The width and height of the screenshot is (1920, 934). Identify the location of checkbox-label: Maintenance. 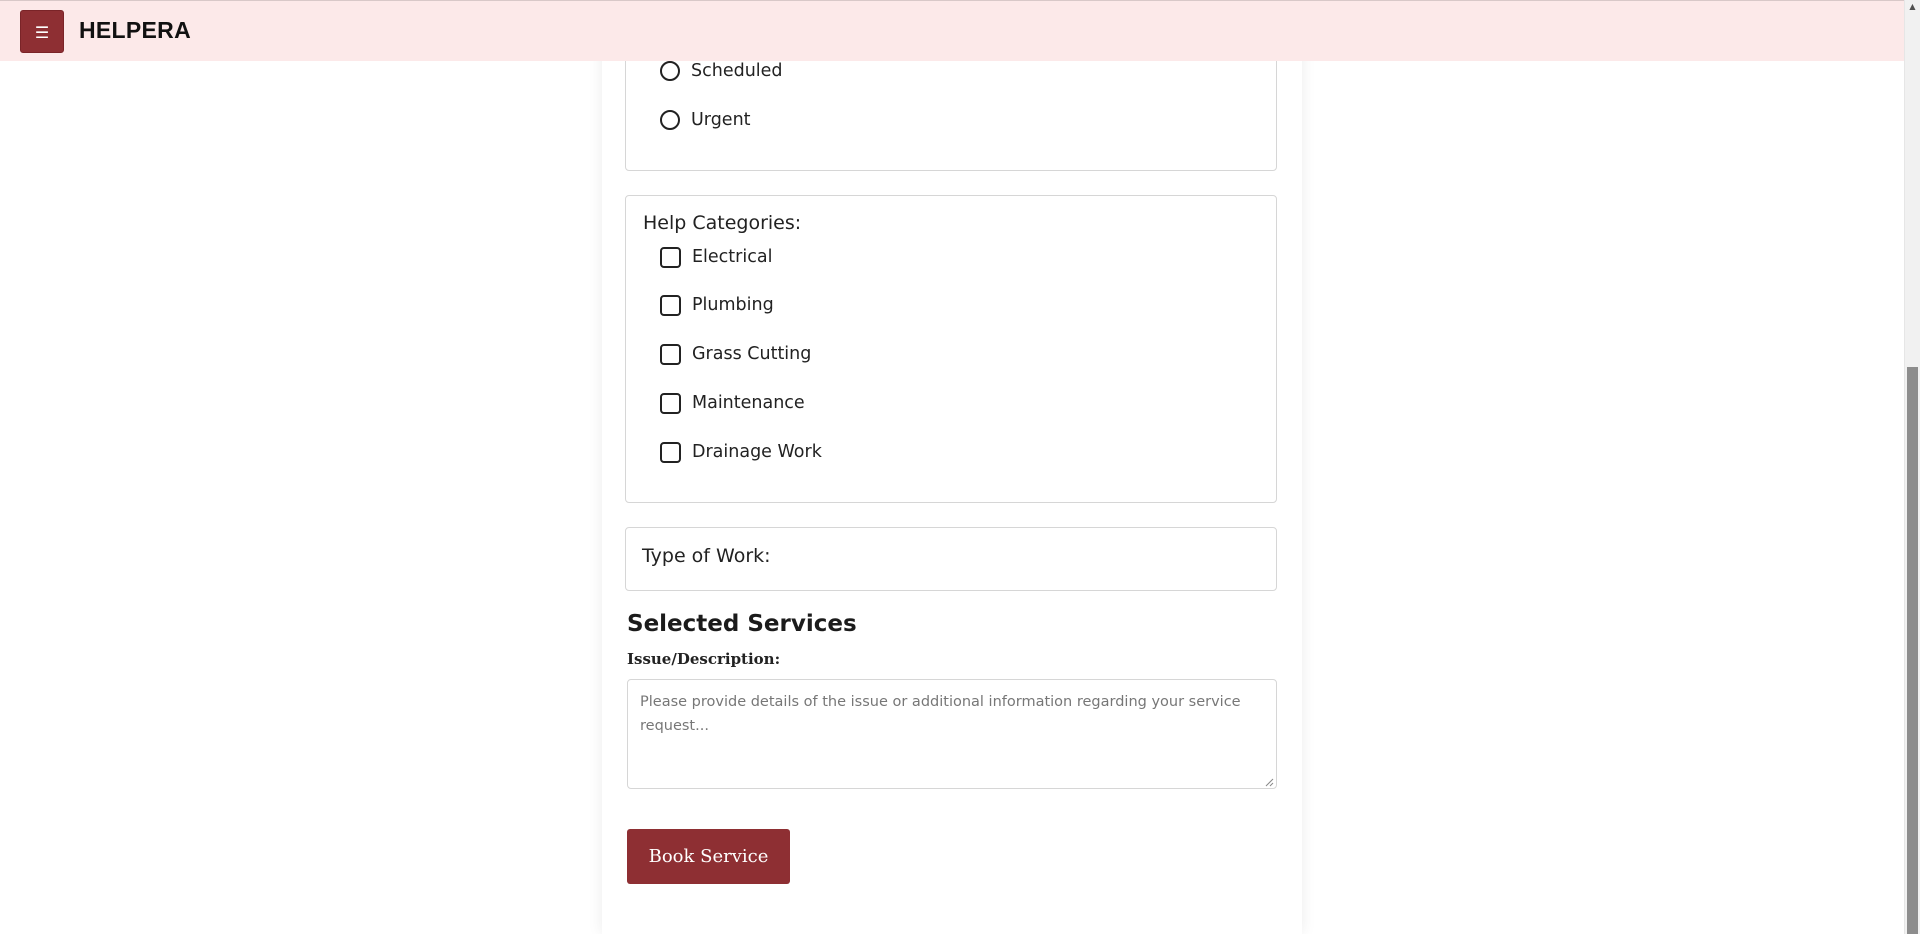
(748, 403).